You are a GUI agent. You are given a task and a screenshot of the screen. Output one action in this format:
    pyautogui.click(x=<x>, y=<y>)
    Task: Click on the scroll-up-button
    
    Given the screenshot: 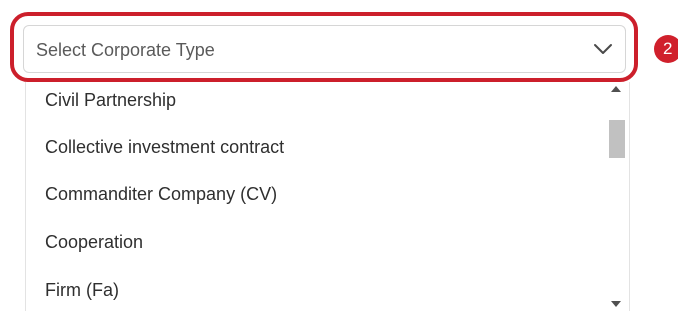 What is the action you would take?
    pyautogui.click(x=616, y=89)
    